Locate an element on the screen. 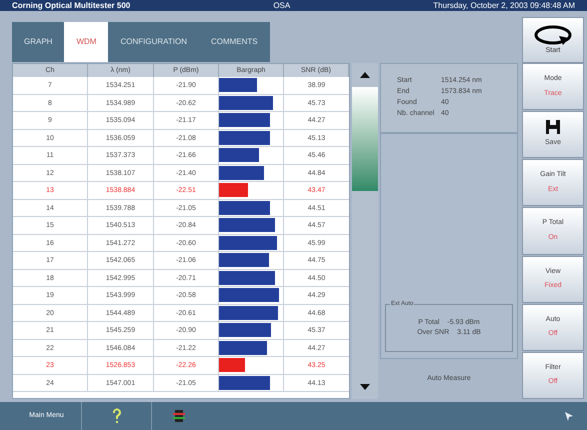  window-title: Corning Optical Multitester 500 is located at coordinates (71, 6).